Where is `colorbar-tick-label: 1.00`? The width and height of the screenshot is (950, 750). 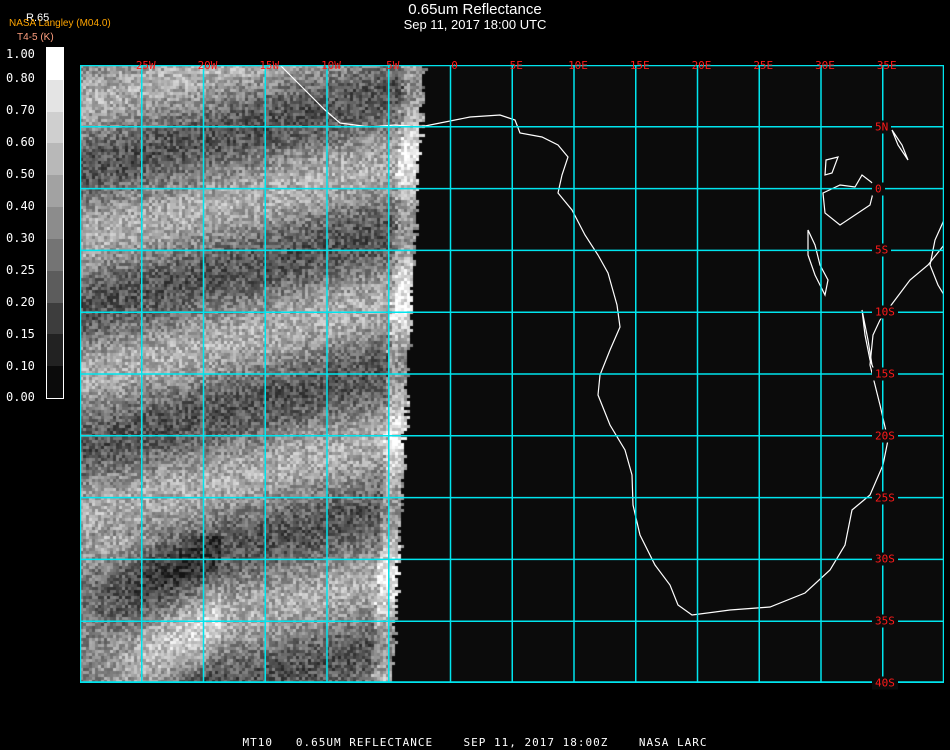 colorbar-tick-label: 1.00 is located at coordinates (20, 54).